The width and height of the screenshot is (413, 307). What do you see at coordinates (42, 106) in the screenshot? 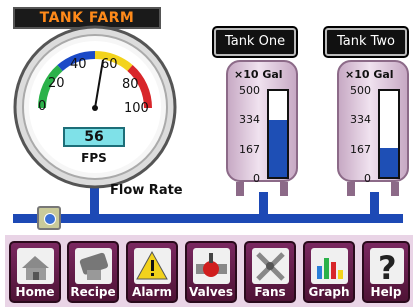
I see `gauge-label-0: 0` at bounding box center [42, 106].